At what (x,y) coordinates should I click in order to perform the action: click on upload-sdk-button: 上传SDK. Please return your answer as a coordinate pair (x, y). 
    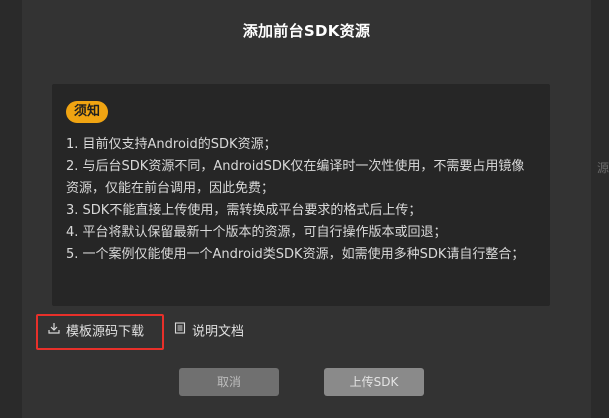
    Looking at the image, I should click on (374, 382).